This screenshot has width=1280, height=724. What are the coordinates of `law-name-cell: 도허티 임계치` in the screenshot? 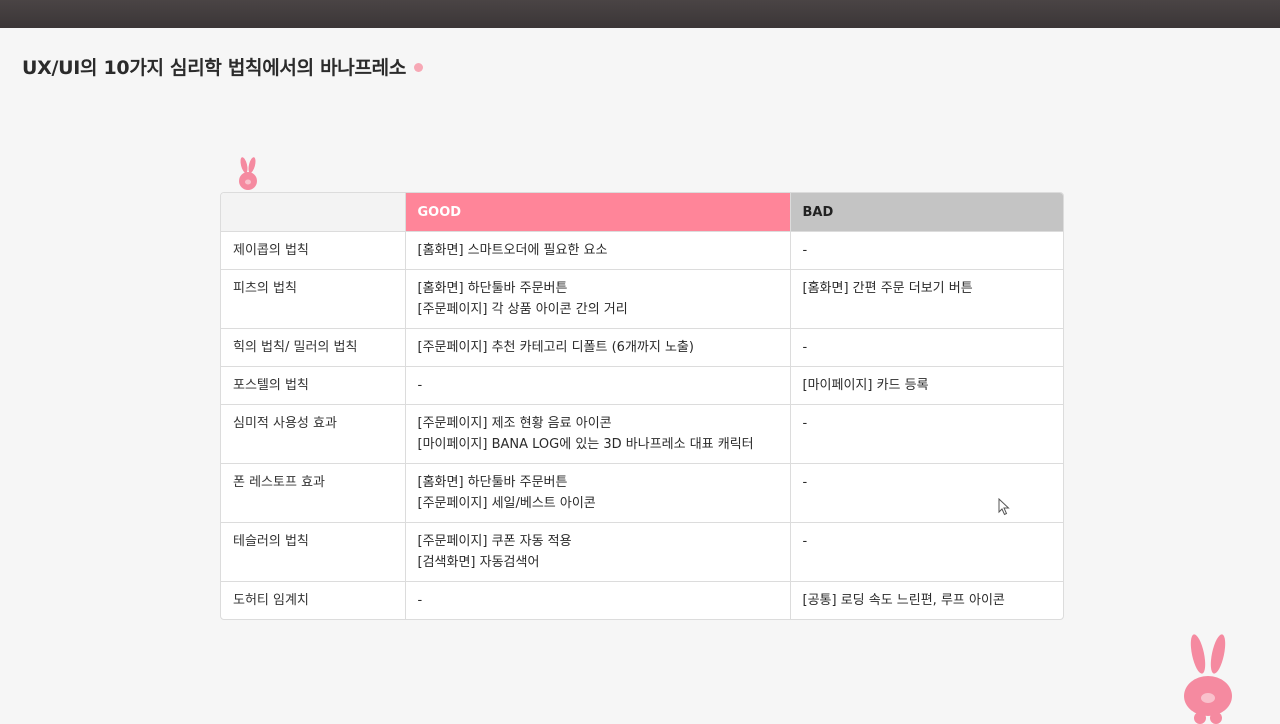 It's located at (313, 600).